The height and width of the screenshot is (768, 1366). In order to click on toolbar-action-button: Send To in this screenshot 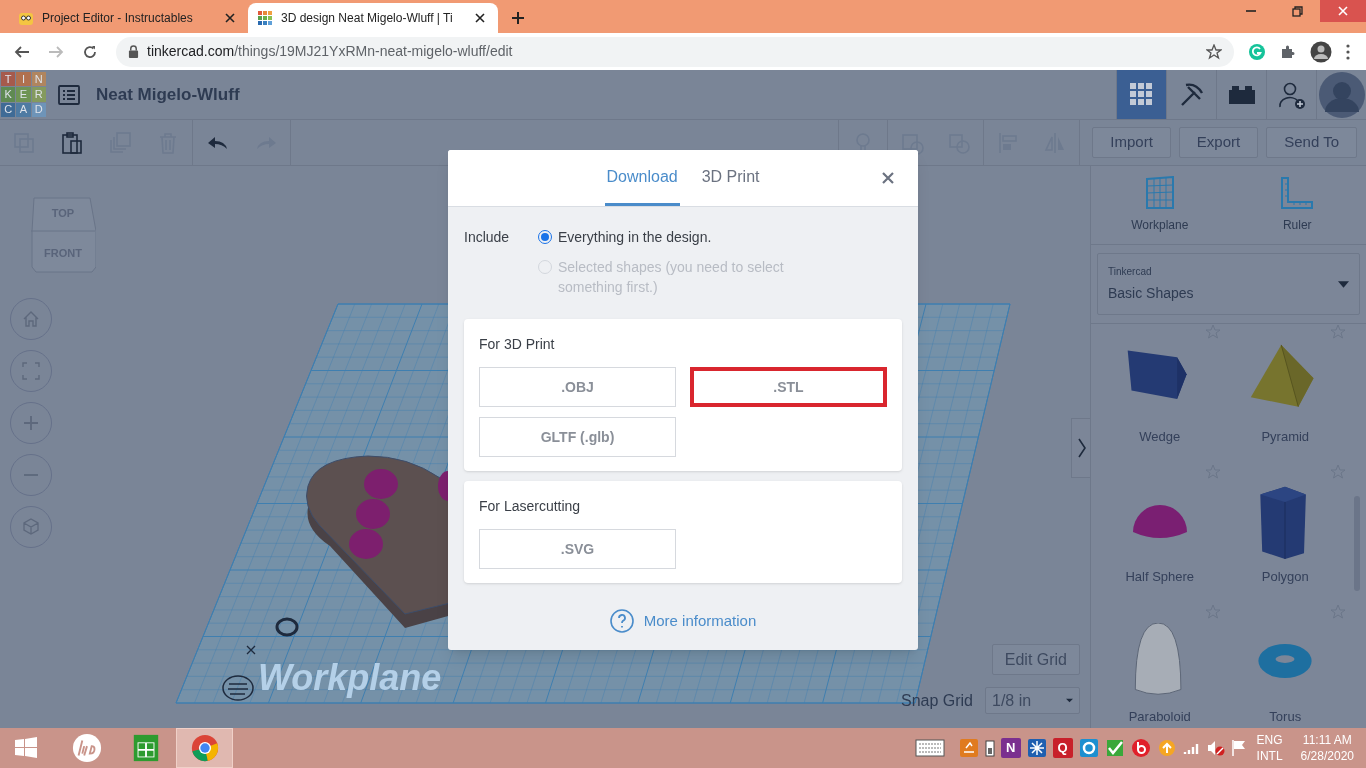, I will do `click(1311, 142)`.